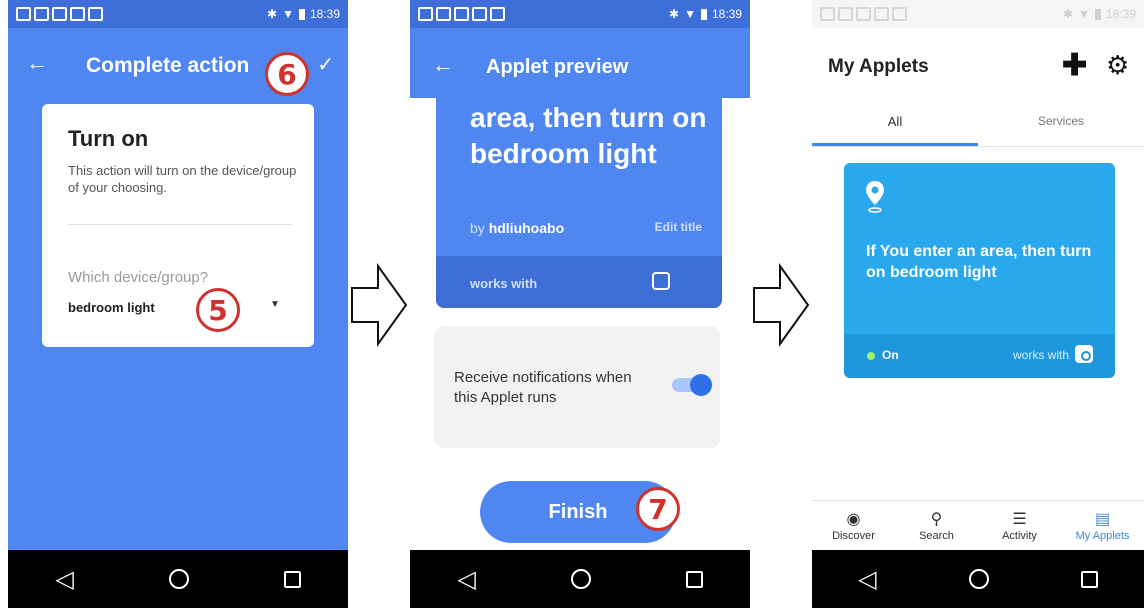 The image size is (1144, 608). Describe the element at coordinates (1117, 65) in the screenshot. I see `gear-icon: ⚙` at that location.